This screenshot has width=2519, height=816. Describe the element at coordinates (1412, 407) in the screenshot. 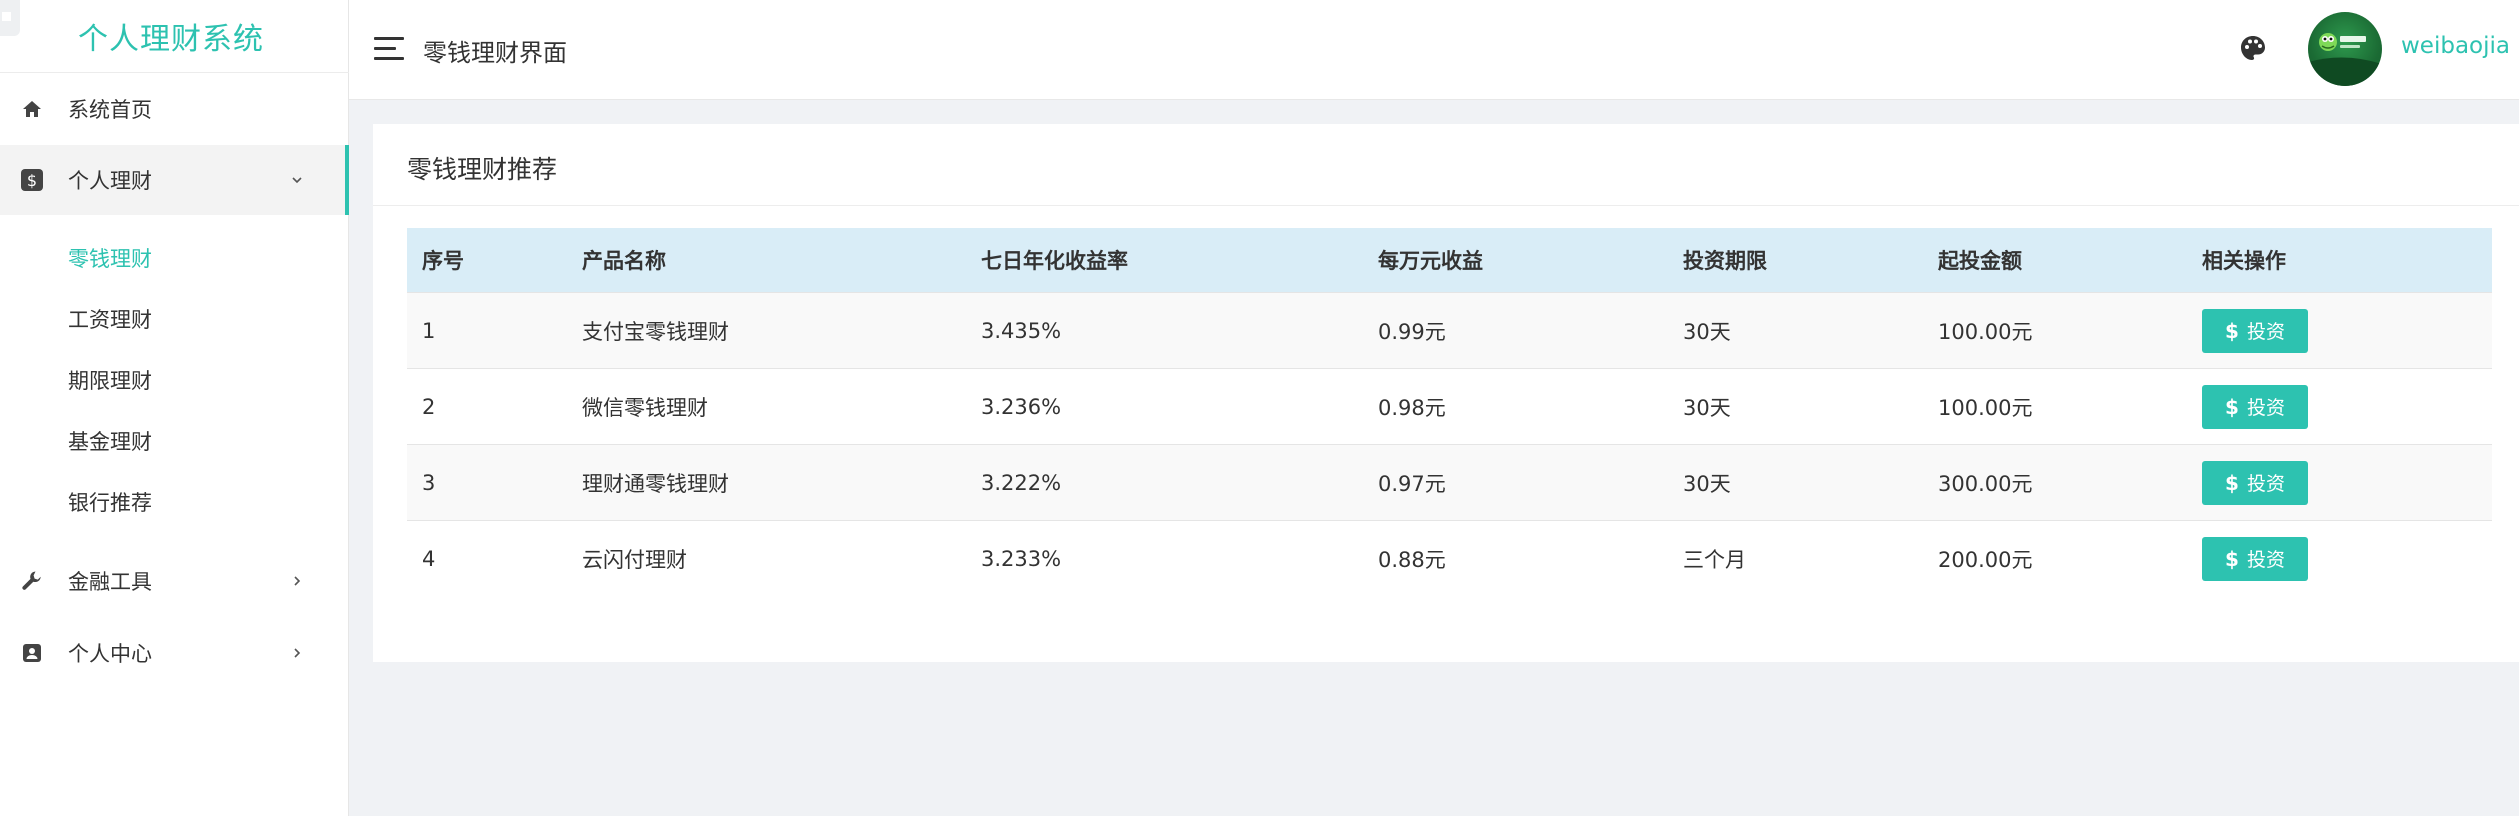

I see `cell-return: 0.98元` at that location.